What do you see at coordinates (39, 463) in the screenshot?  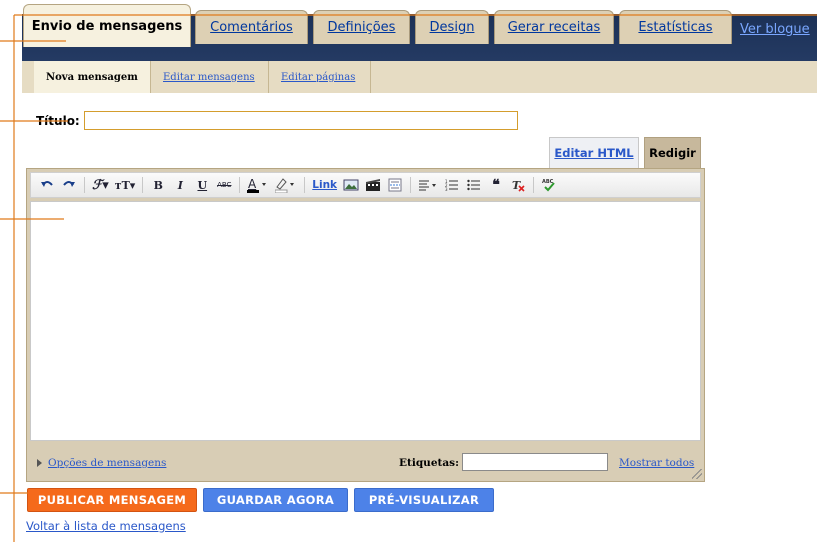 I see `expand-arrow-icon` at bounding box center [39, 463].